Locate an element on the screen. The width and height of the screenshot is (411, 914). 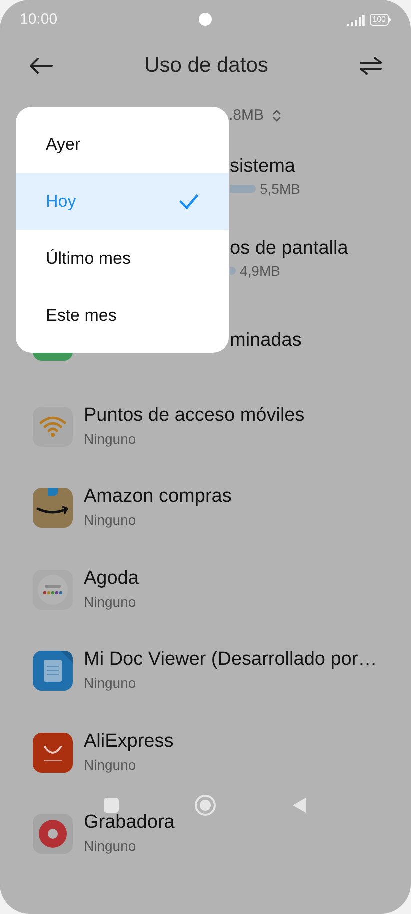
usage-amount: 4,9MB is located at coordinates (260, 271).